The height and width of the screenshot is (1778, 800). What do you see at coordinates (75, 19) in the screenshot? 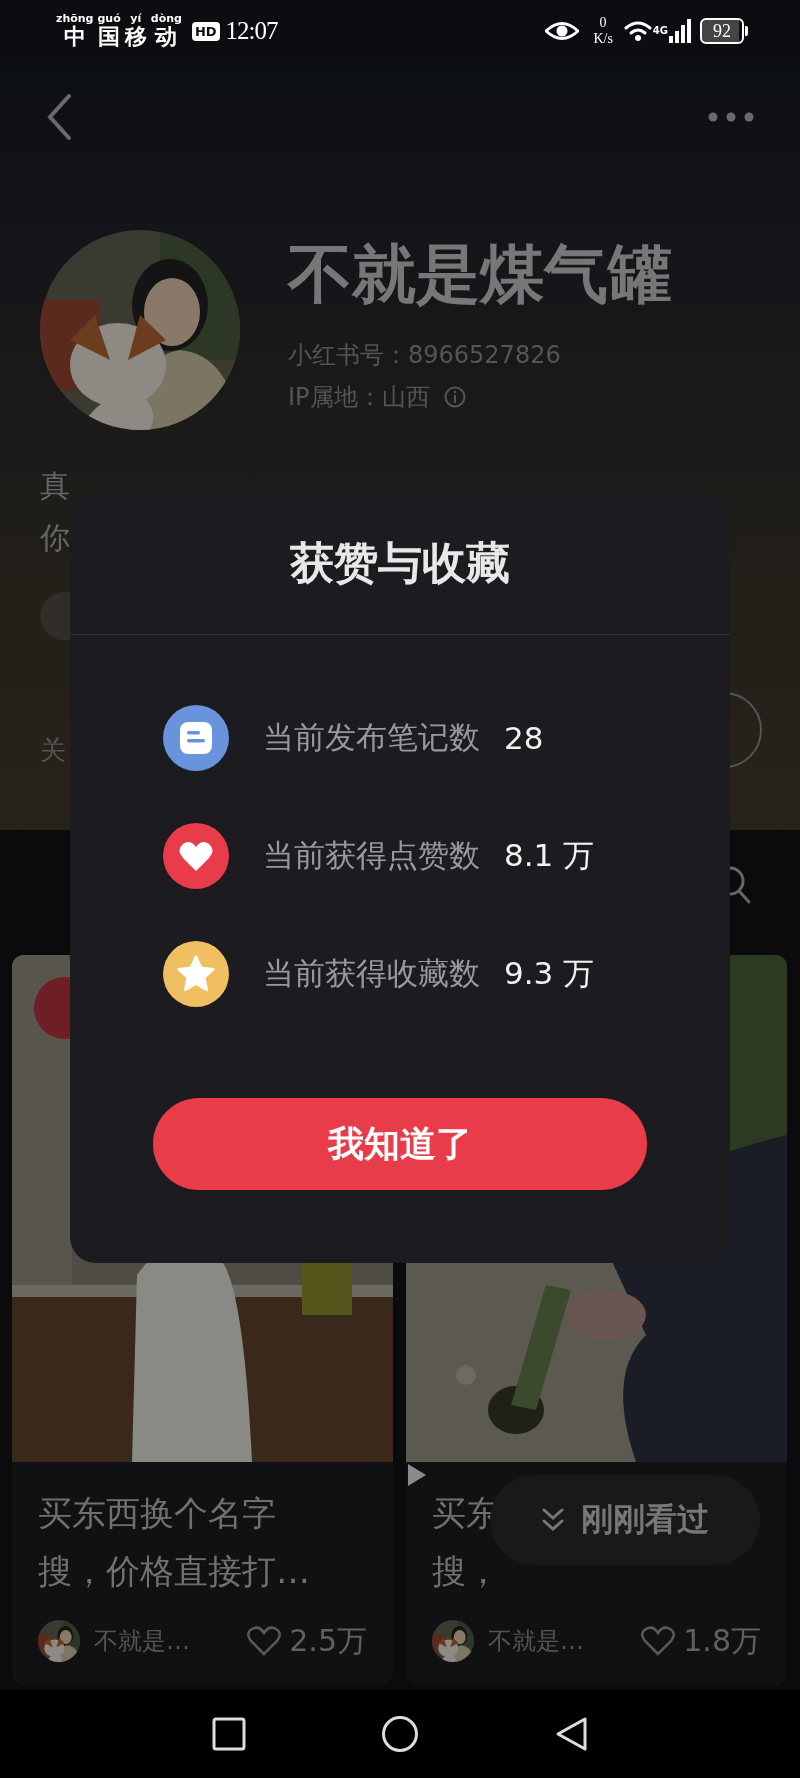
I see `pinyin-label: zhōng` at bounding box center [75, 19].